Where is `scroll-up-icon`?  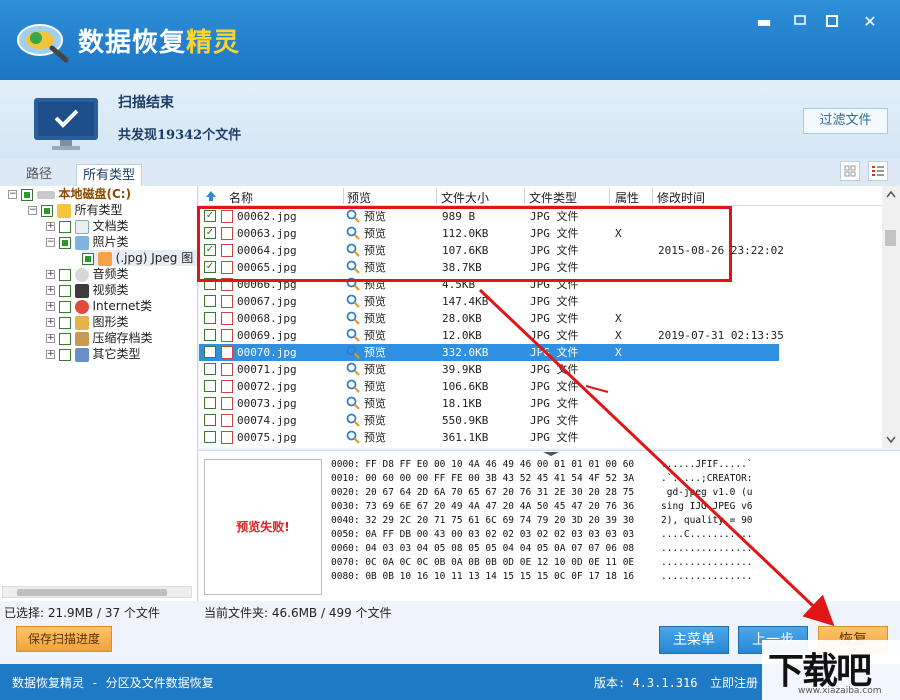
scroll-up-icon is located at coordinates (891, 194).